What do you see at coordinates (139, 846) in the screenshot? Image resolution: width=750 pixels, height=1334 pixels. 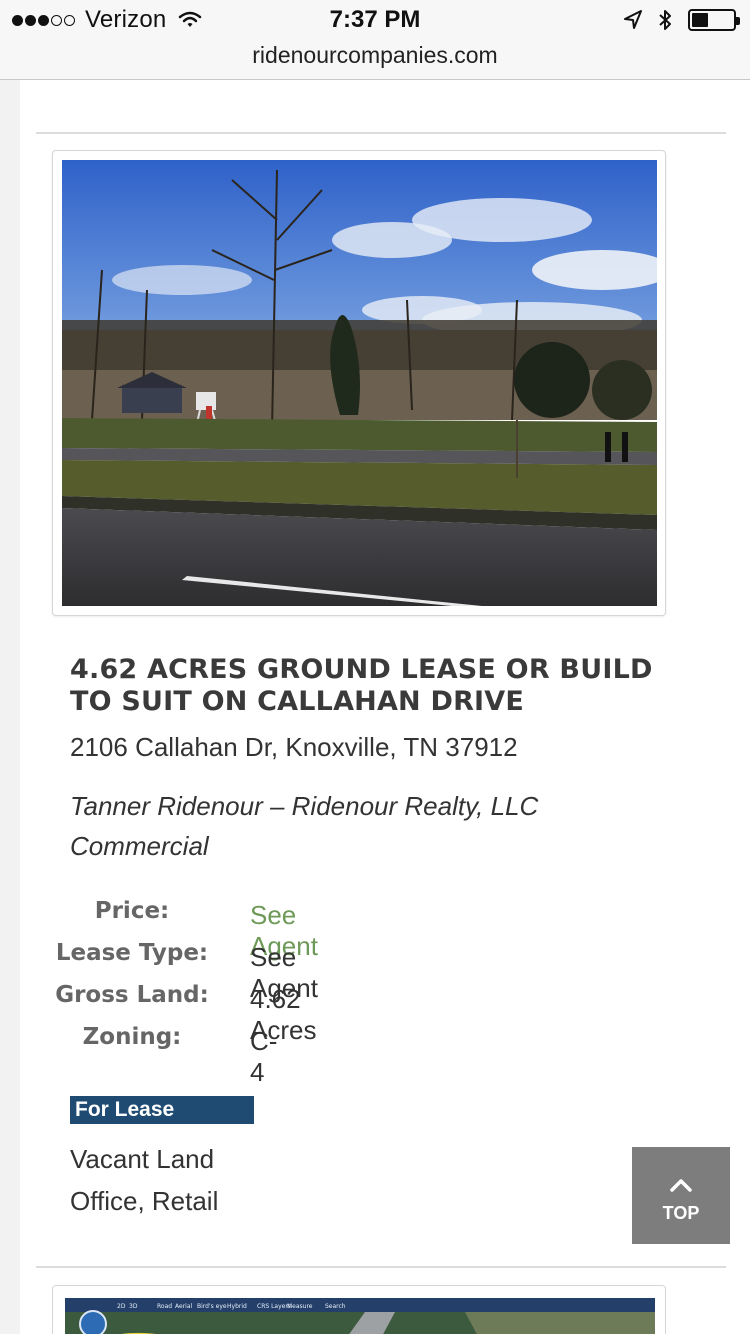 I see `listing-category: Commercial` at bounding box center [139, 846].